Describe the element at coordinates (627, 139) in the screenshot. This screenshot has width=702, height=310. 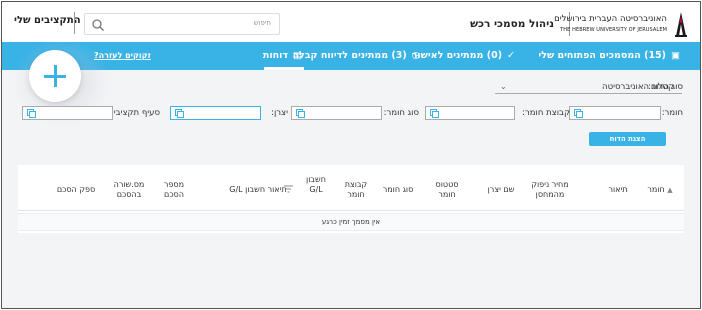
I see `show-report-button: הצגת הדוח` at that location.